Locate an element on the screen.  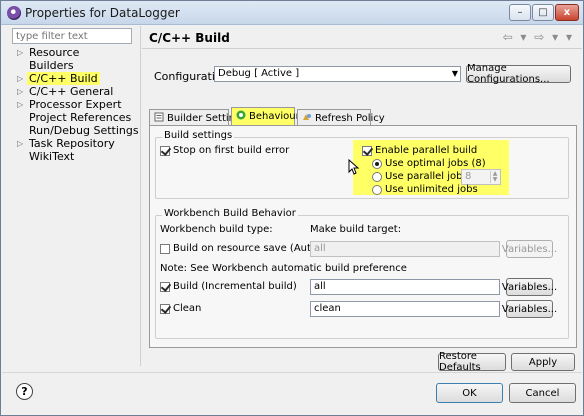
group-title: Workbench Build Behavior is located at coordinates (230, 213).